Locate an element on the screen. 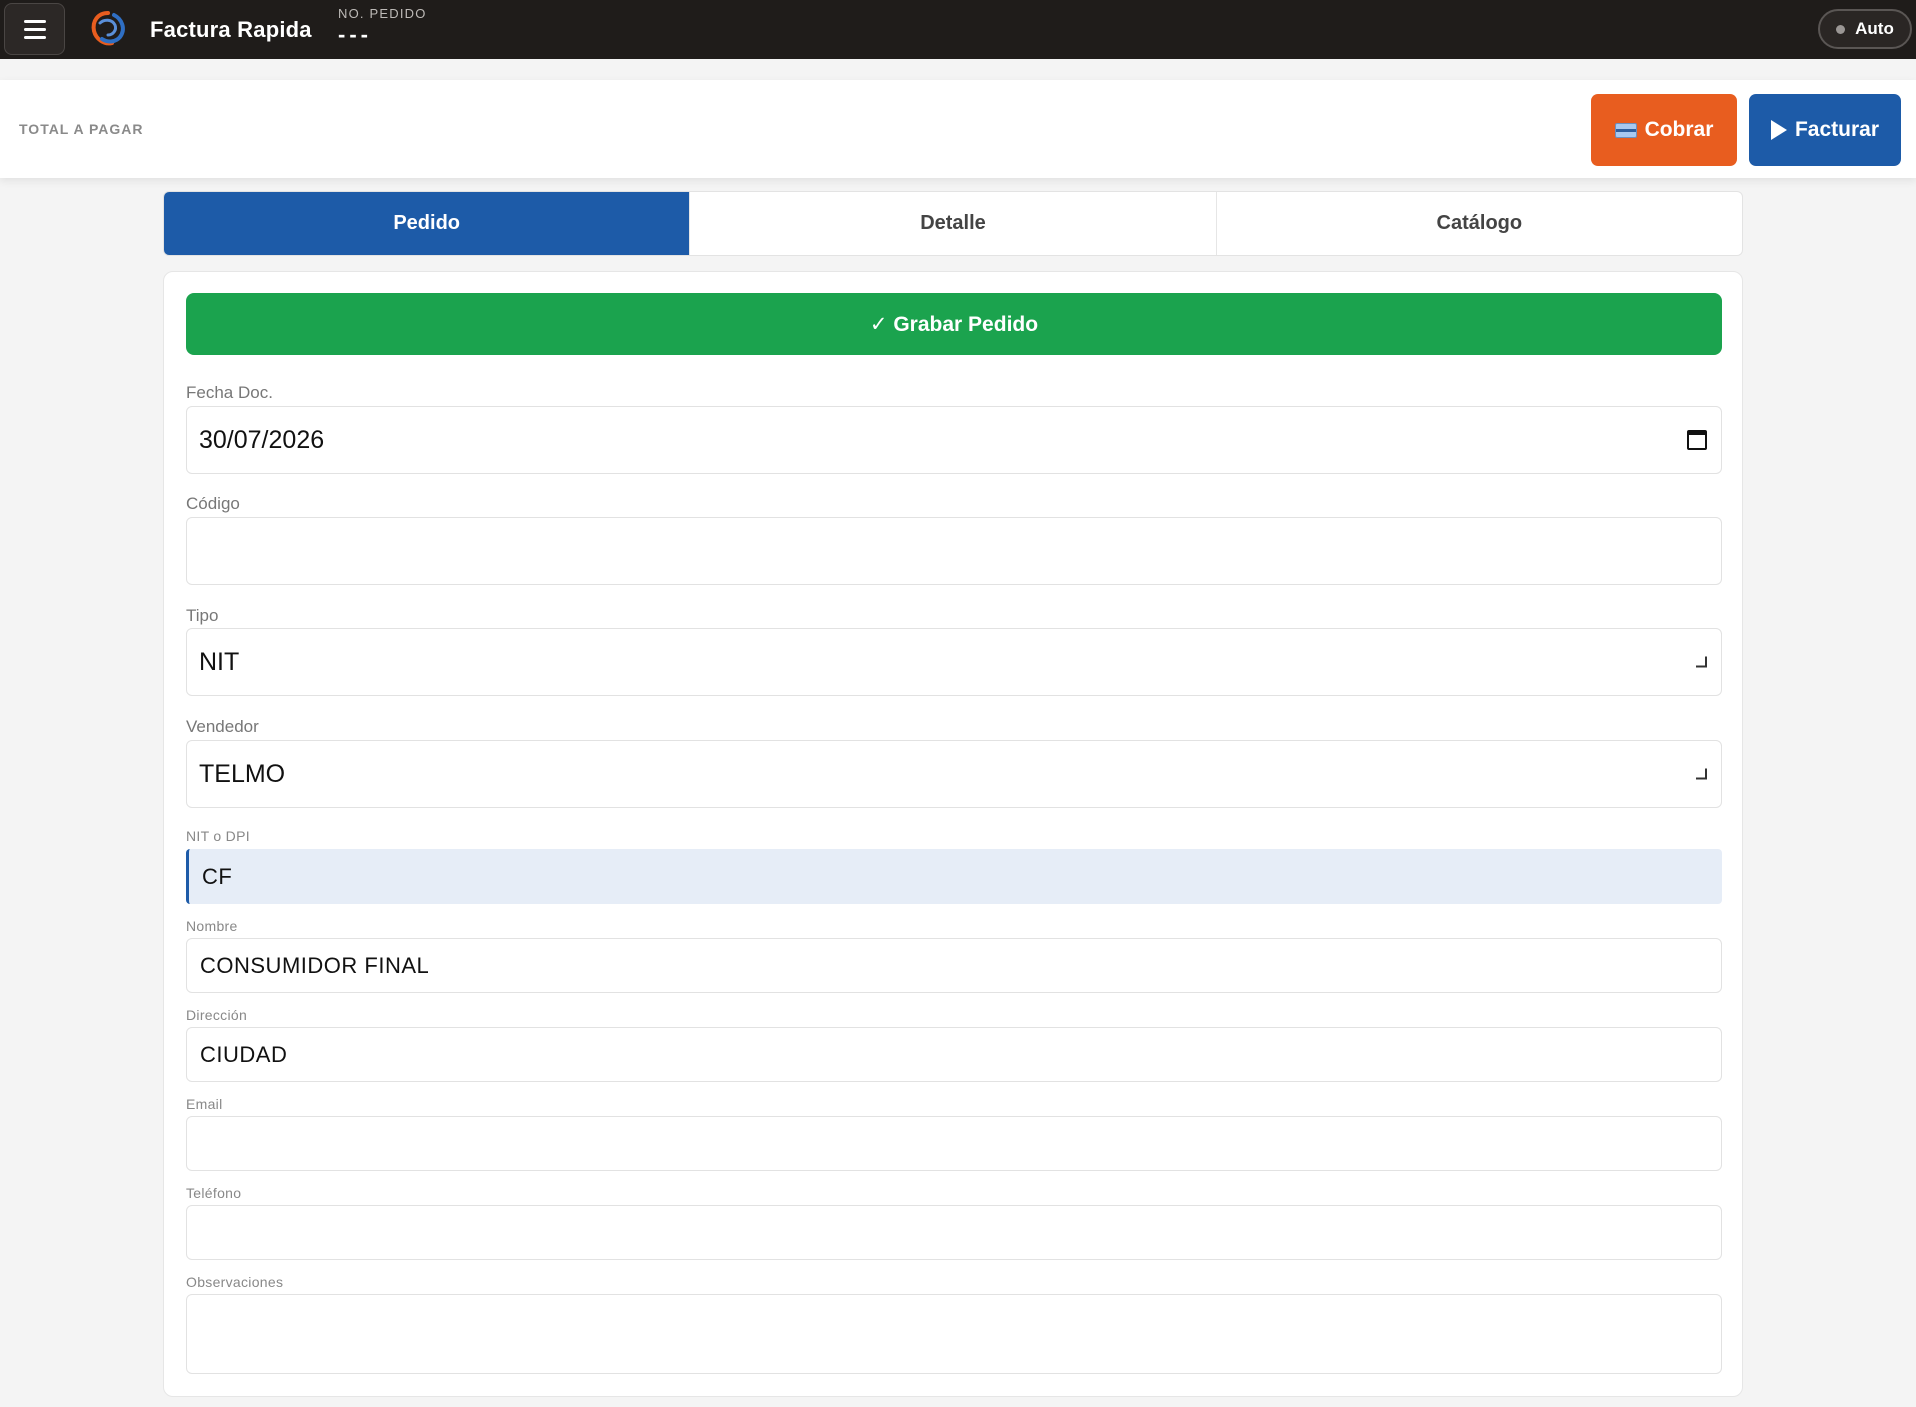 This screenshot has height=1407, width=1916. cobrar-label: Cobrar is located at coordinates (1679, 129).